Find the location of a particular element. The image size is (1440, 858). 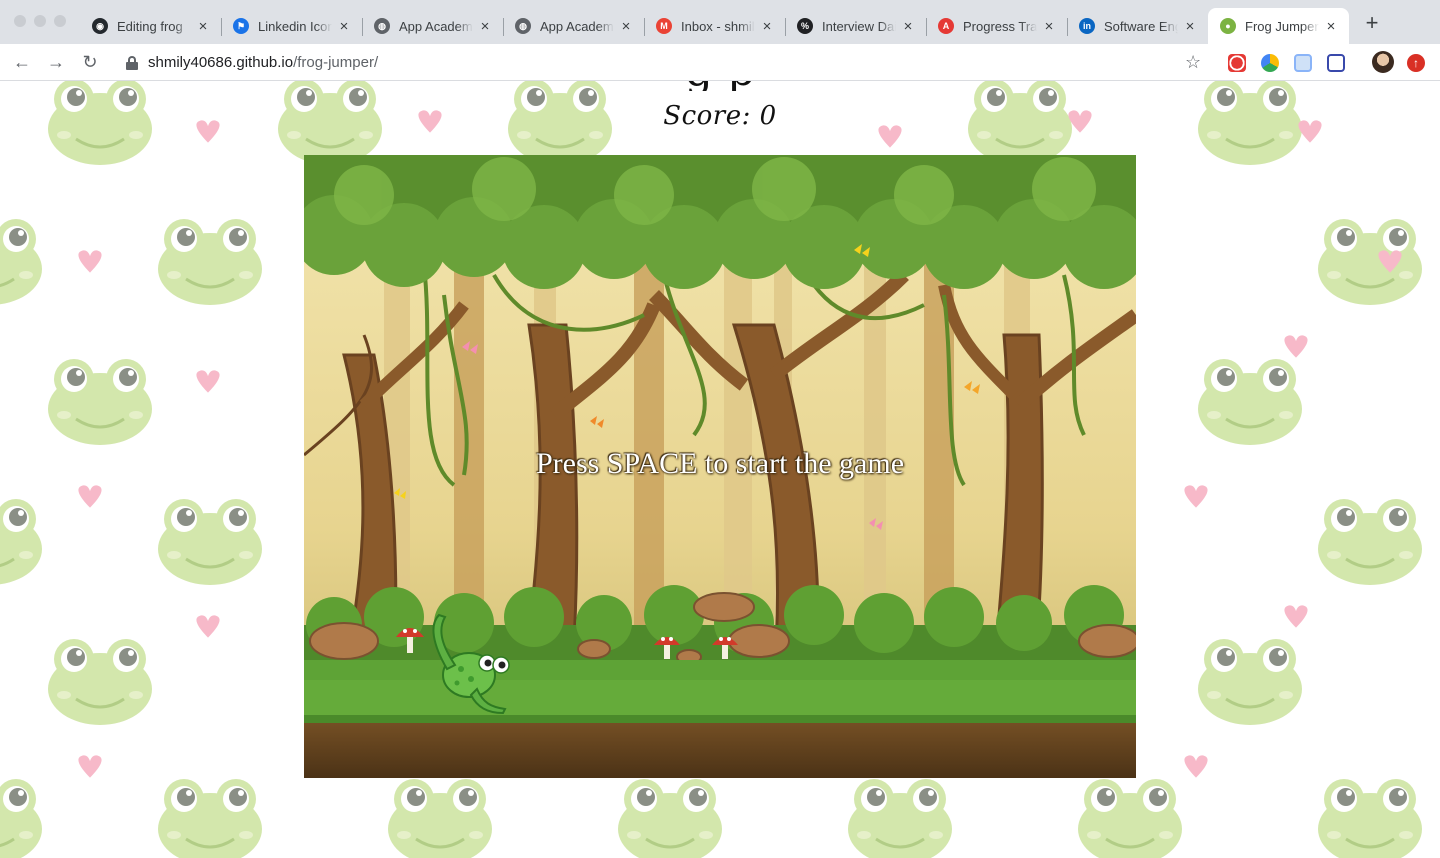

browser-tab: ⚑ Linkedin Icon × is located at coordinates (291, 26).